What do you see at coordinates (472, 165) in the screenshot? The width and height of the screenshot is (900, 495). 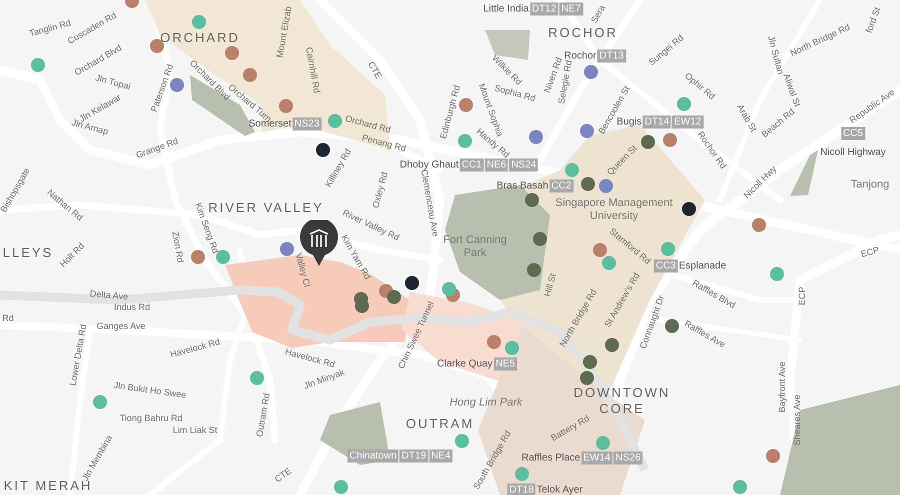 I see `line-code: CC1` at bounding box center [472, 165].